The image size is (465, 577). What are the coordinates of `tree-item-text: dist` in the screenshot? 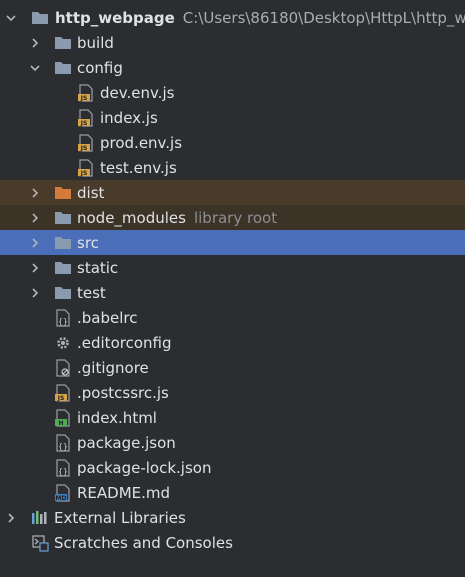 It's located at (91, 192).